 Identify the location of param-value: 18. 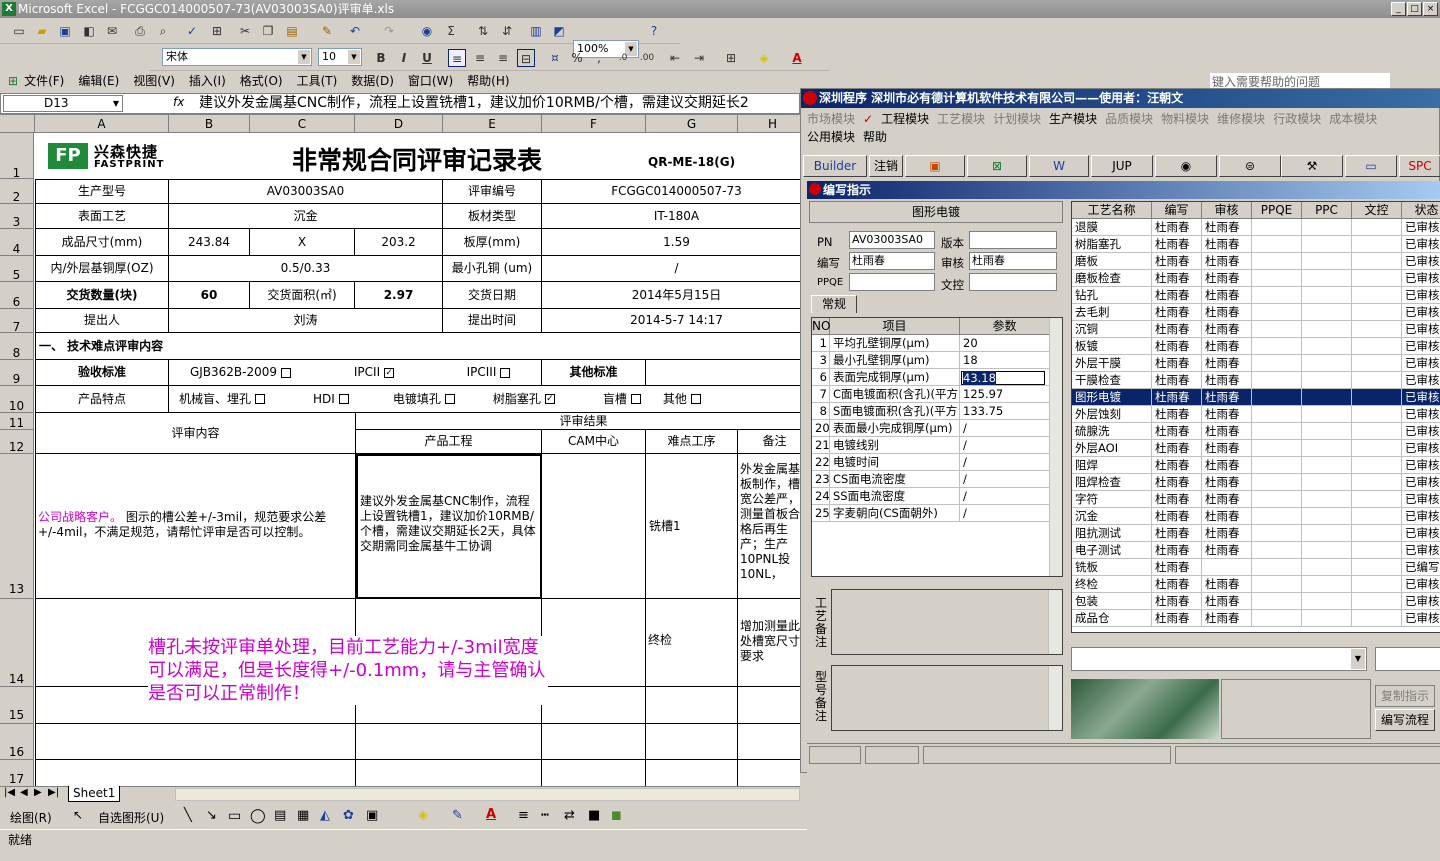
(1005, 360).